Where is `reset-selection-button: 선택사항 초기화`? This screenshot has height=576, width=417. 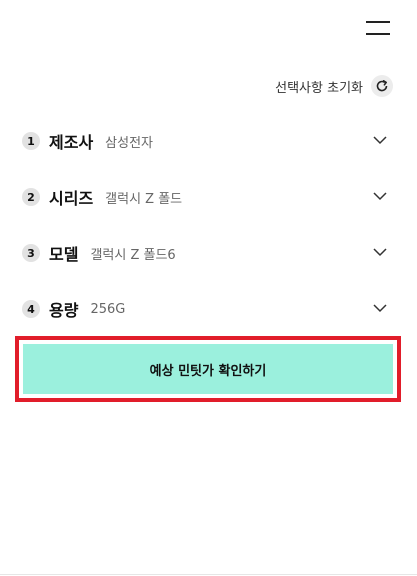
reset-selection-button: 선택사항 초기화 is located at coordinates (334, 86).